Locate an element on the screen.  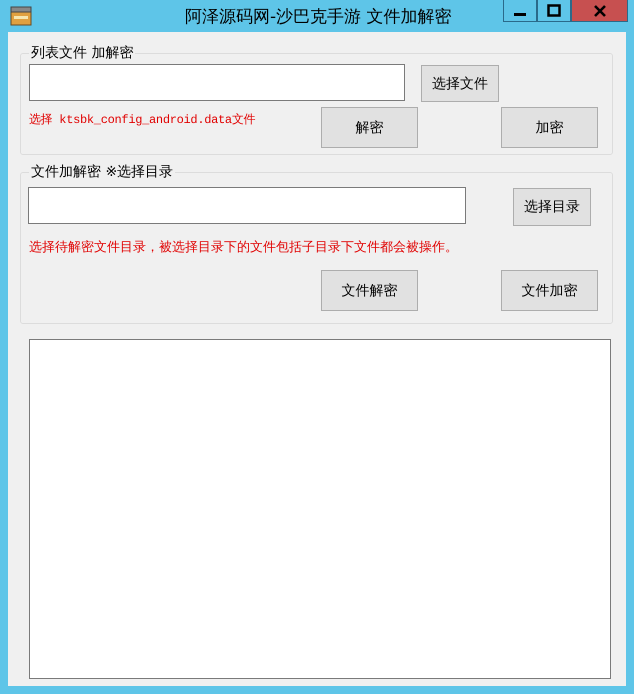
folder-path-field is located at coordinates (247, 205).